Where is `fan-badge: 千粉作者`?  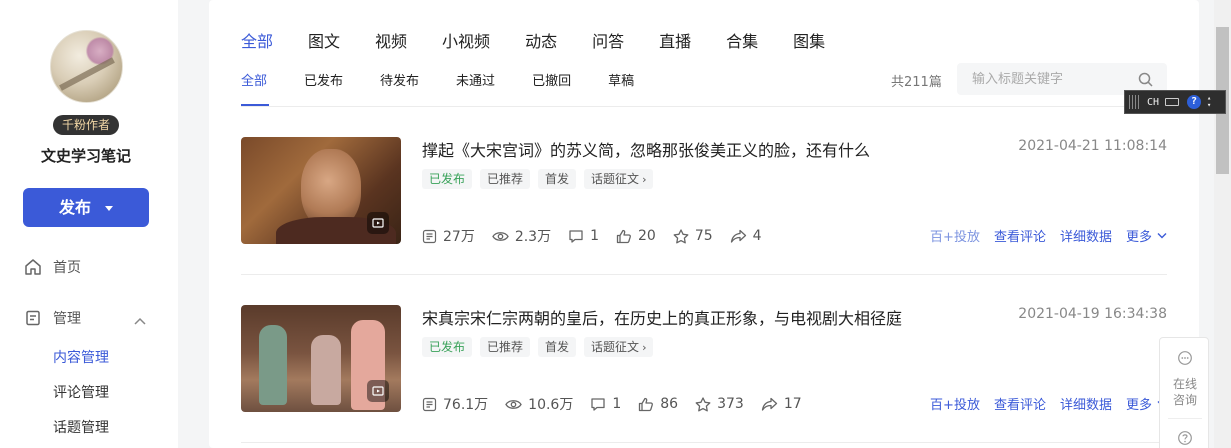 fan-badge: 千粉作者 is located at coordinates (86, 125).